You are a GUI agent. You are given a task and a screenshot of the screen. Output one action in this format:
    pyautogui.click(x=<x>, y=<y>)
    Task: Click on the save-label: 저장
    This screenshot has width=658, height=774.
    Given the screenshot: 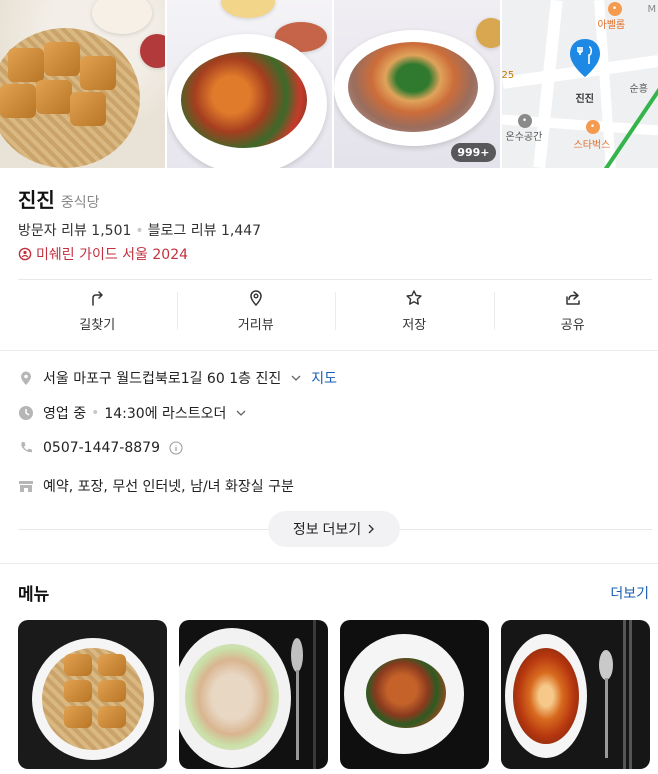 What is the action you would take?
    pyautogui.click(x=414, y=325)
    